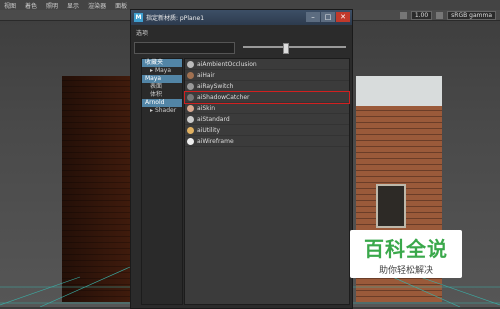 Image resolution: width=500 pixels, height=309 pixels. Describe the element at coordinates (391, 206) in the screenshot. I see `building-window` at that location.